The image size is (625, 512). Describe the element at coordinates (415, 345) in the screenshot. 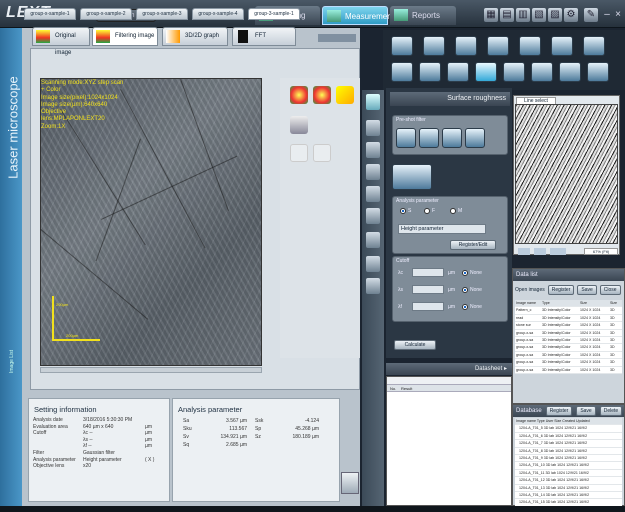

I see `calculate-button: Calculate` at that location.